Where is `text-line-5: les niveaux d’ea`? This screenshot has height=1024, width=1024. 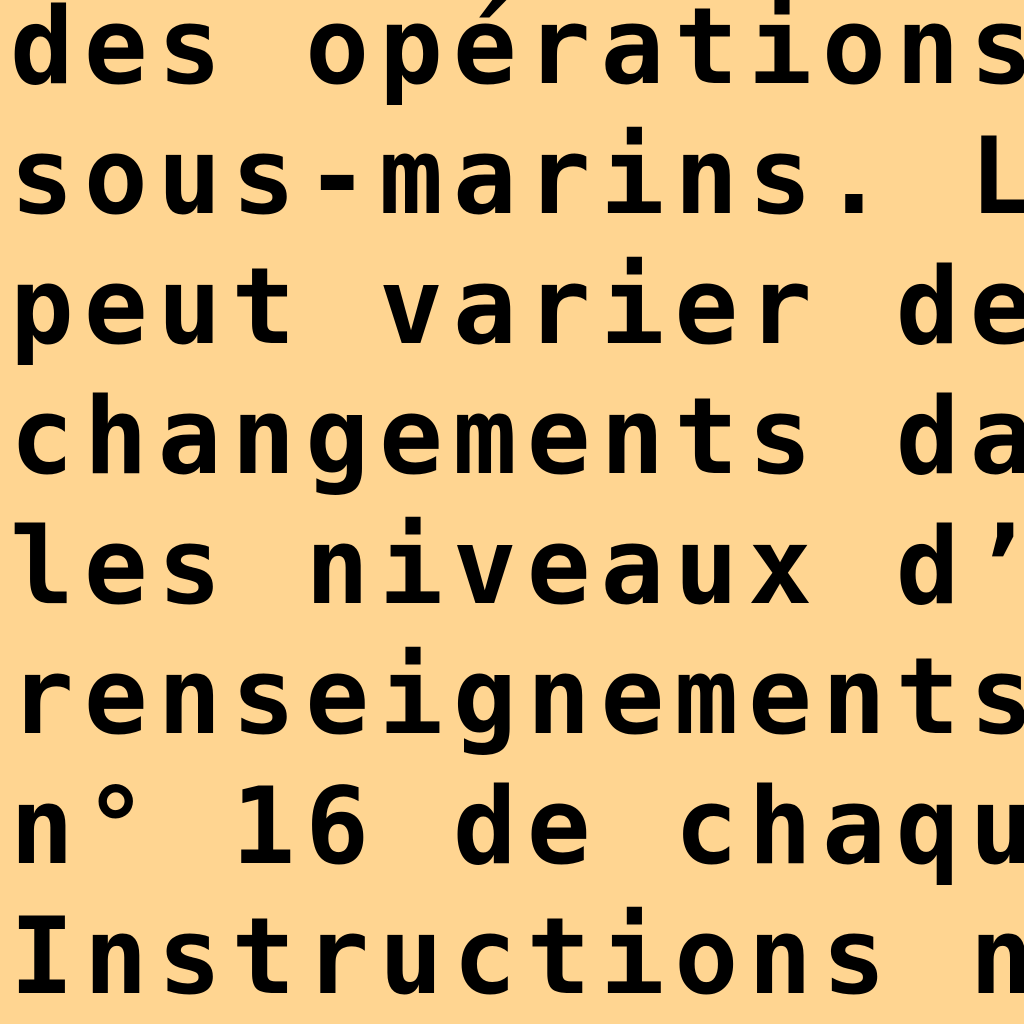
text-line-5: les niveaux d’ea is located at coordinates (517, 566).